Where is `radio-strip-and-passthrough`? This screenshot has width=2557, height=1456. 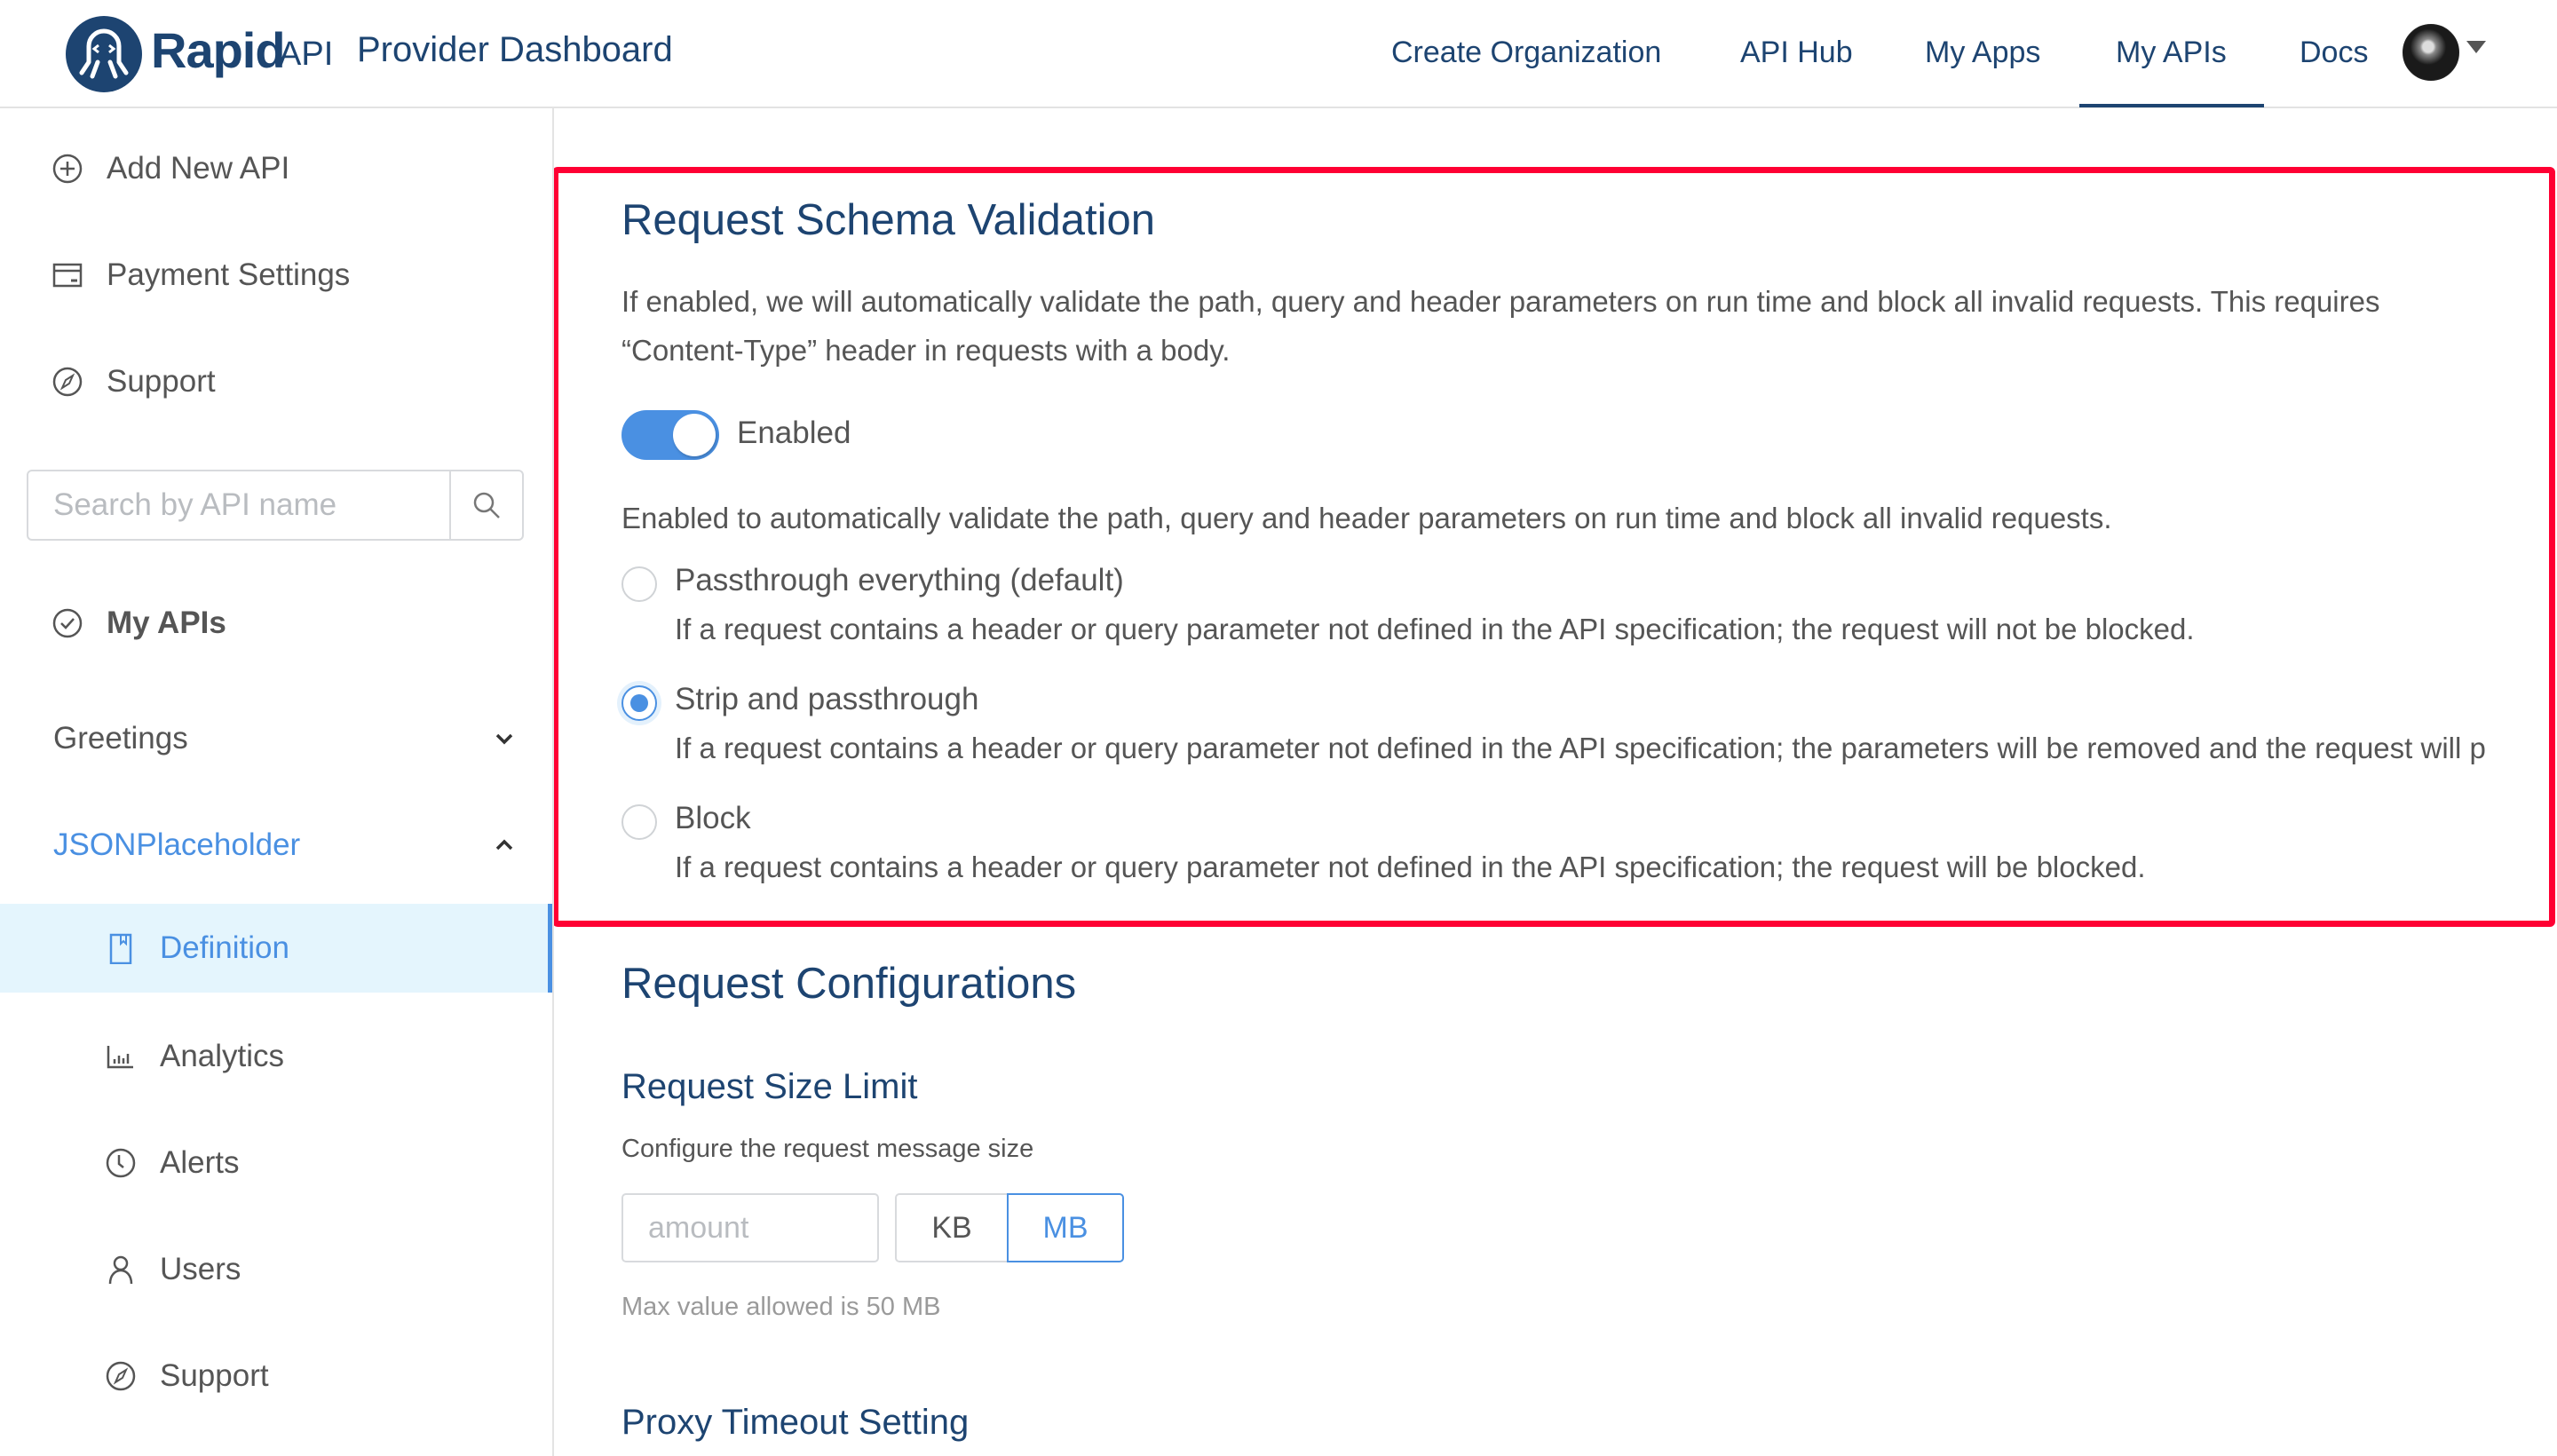 radio-strip-and-passthrough is located at coordinates (639, 703).